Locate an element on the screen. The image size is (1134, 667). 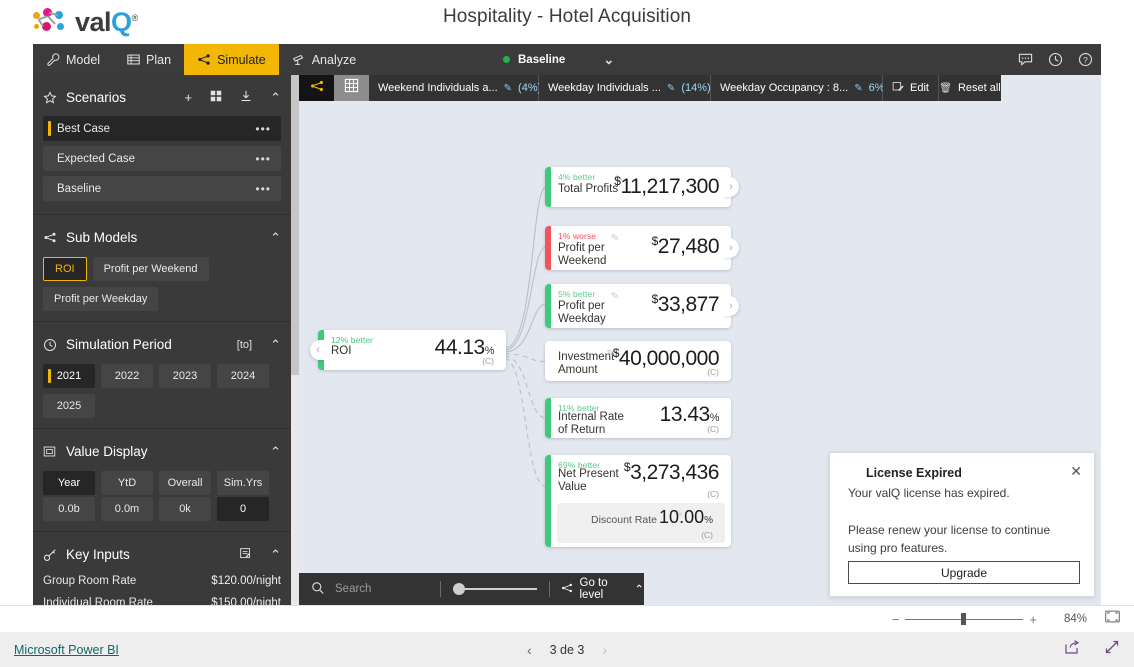
tree-view-button is located at coordinates (316, 88).